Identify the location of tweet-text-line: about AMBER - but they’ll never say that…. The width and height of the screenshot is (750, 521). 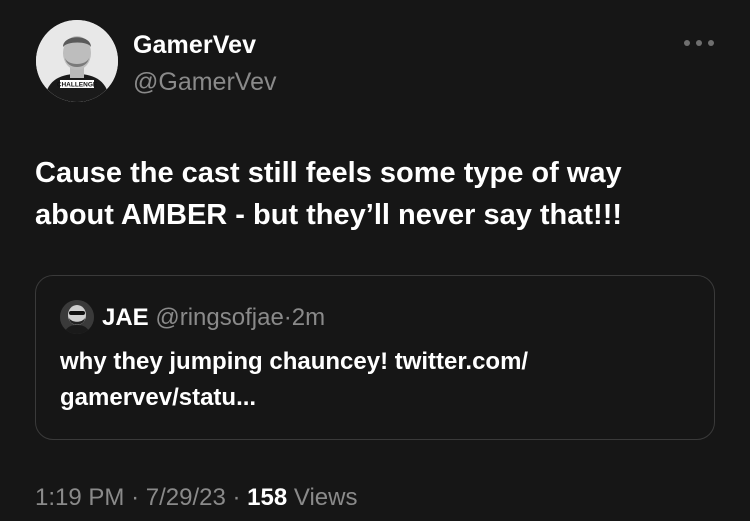
(329, 215).